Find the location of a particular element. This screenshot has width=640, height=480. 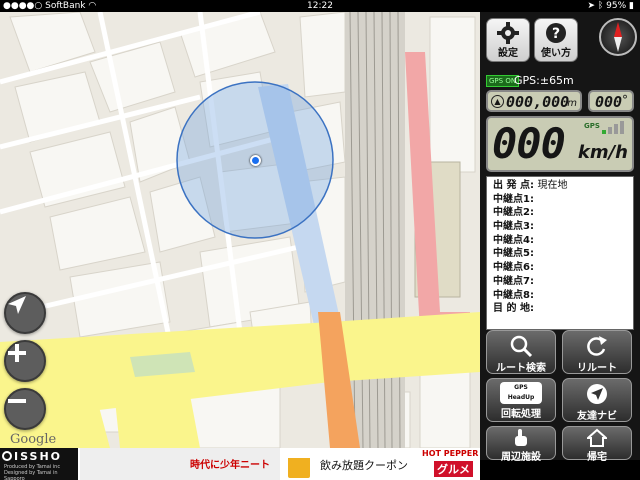

gps-headup-icon: GPS HeadUp is located at coordinates (521, 393).